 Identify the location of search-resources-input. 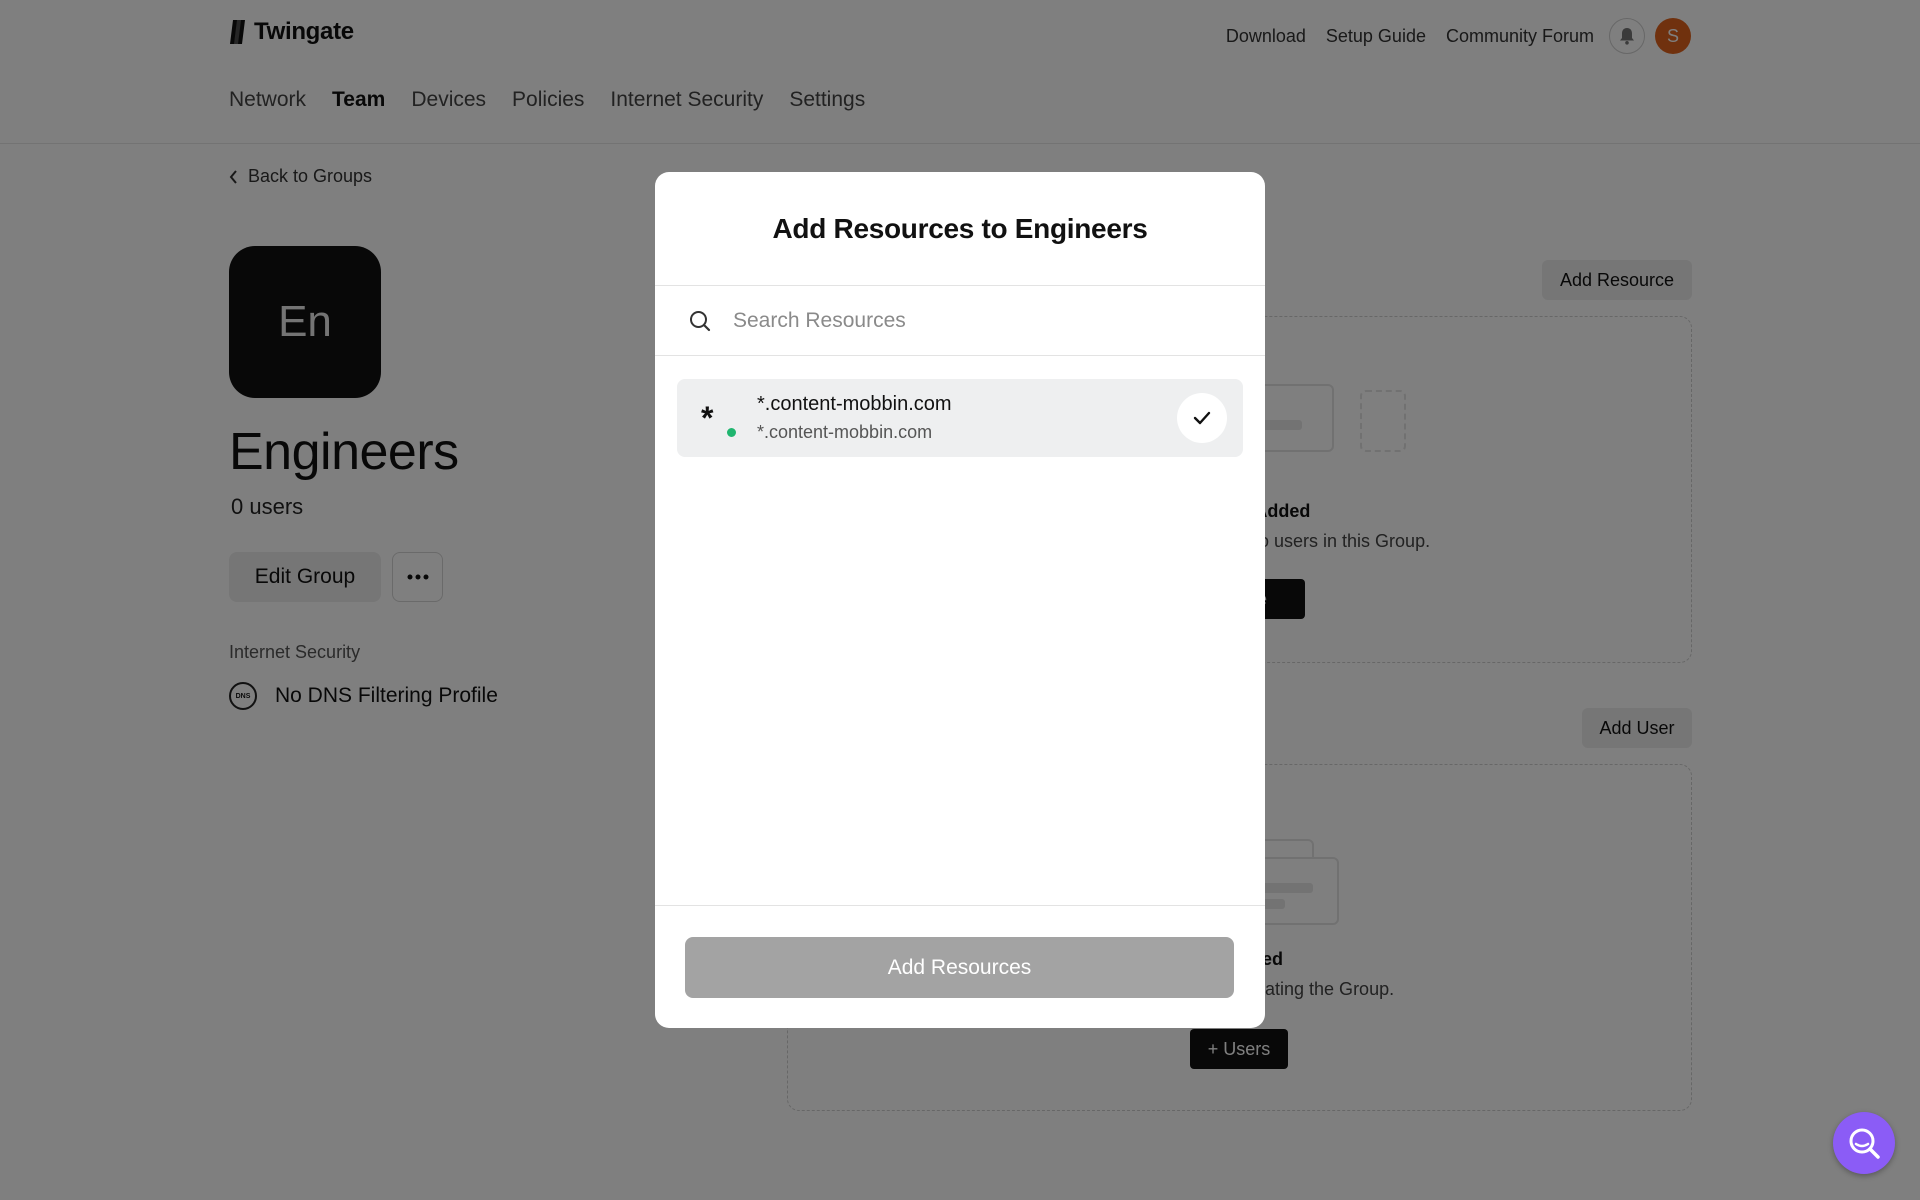
(973, 320).